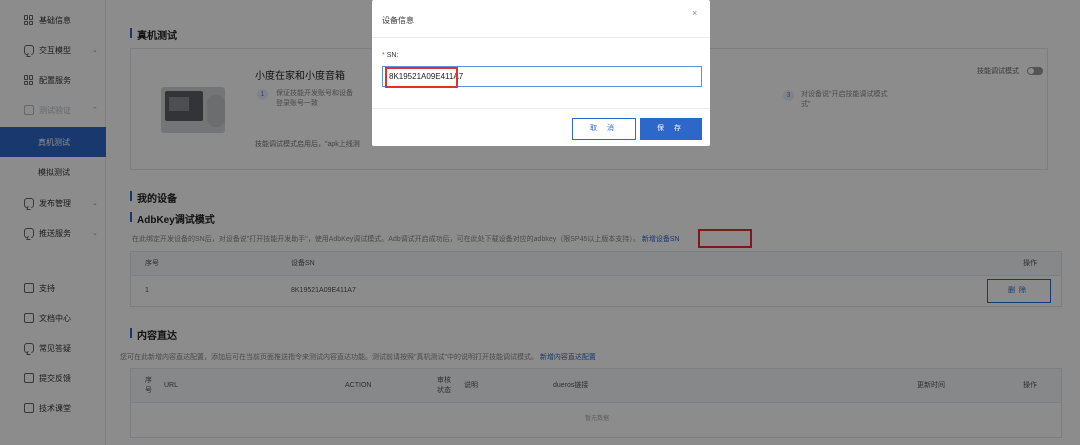 The width and height of the screenshot is (1080, 445). Describe the element at coordinates (398, 20) in the screenshot. I see `dialog-title: 设备信息` at that location.